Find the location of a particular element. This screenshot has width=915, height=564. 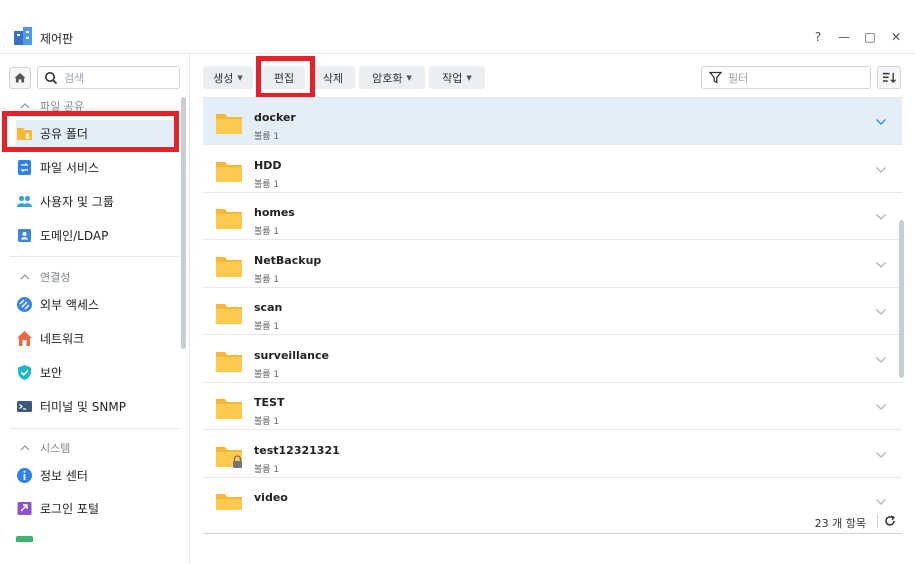

folder-row: TEST 볼륨 1 is located at coordinates (552, 406).